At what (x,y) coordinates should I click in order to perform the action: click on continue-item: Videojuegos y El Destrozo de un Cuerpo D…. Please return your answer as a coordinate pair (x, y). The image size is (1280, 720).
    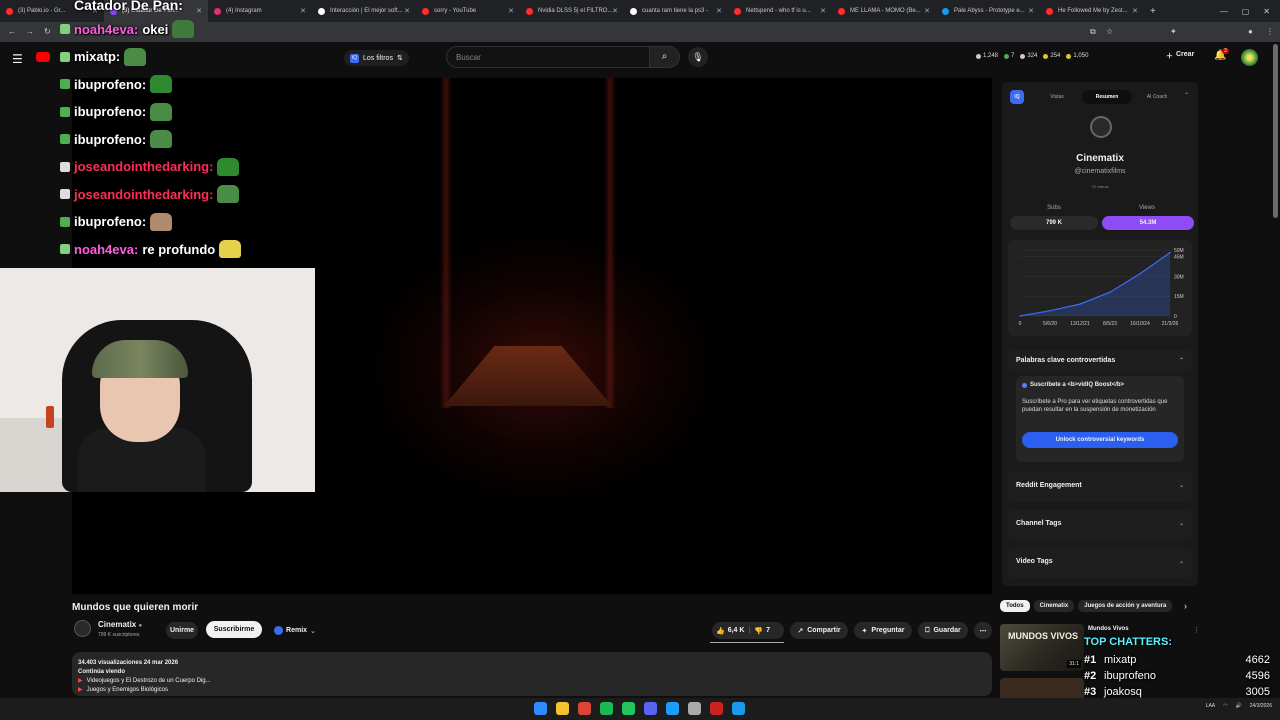
    Looking at the image, I should click on (149, 681).